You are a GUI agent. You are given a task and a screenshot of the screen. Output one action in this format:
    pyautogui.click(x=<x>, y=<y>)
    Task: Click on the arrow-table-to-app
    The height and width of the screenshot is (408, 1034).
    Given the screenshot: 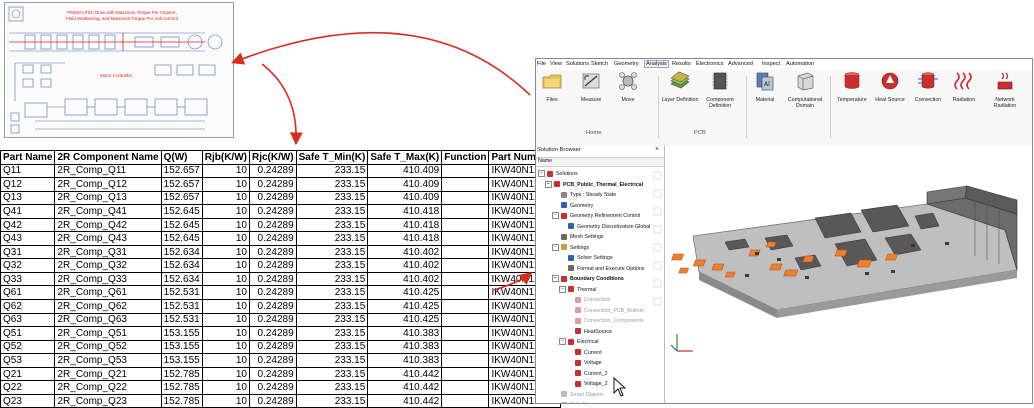 What is the action you would take?
    pyautogui.click(x=513, y=281)
    